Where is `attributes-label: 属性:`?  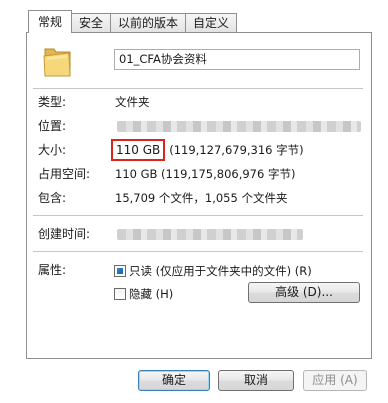
attributes-label: 属性: is located at coordinates (52, 270).